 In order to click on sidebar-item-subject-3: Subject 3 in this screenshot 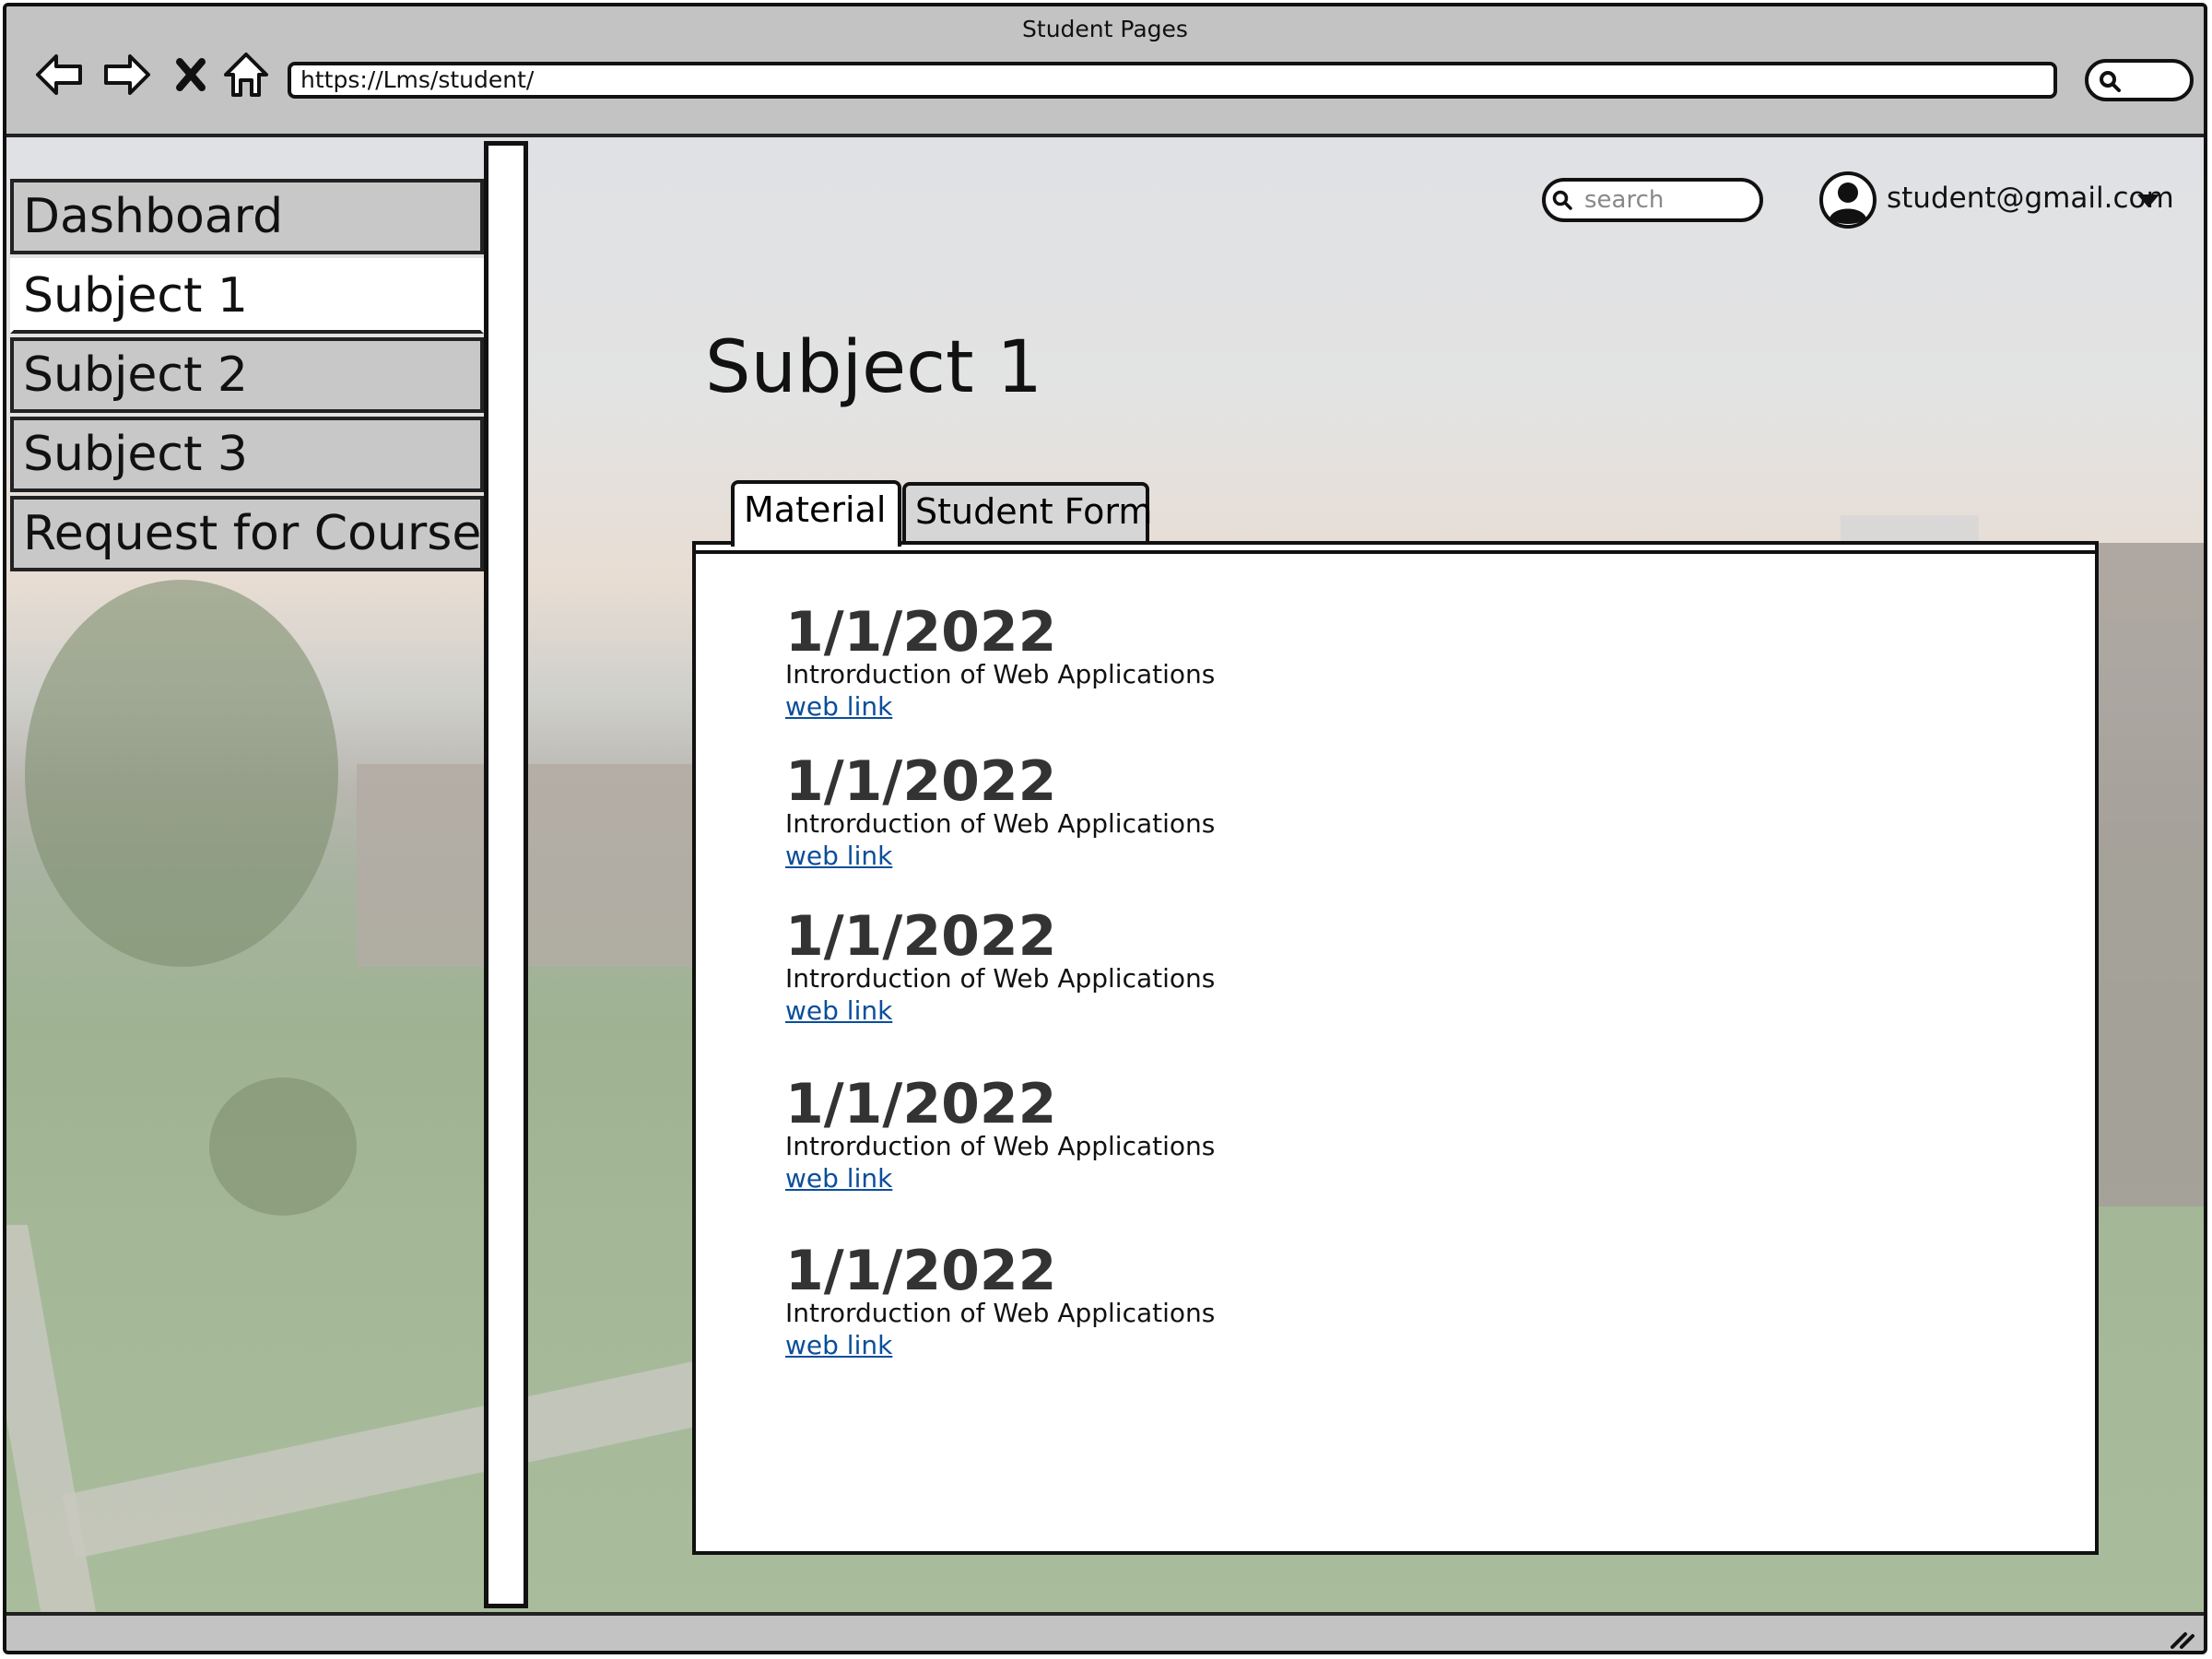, I will do `click(247, 454)`.